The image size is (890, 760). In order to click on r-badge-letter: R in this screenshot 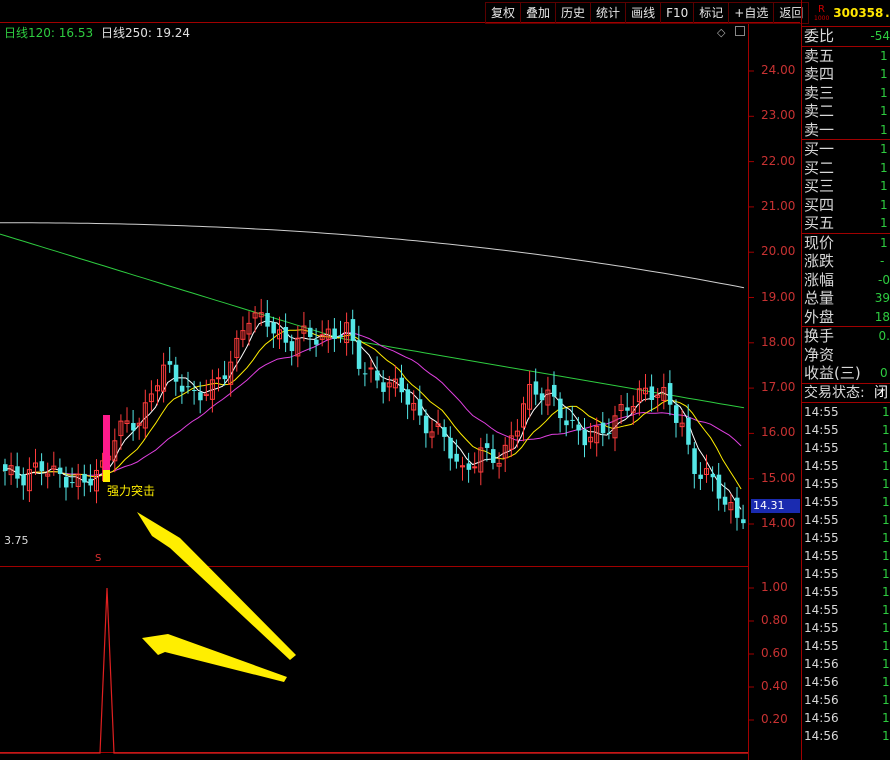, I will do `click(821, 9)`.